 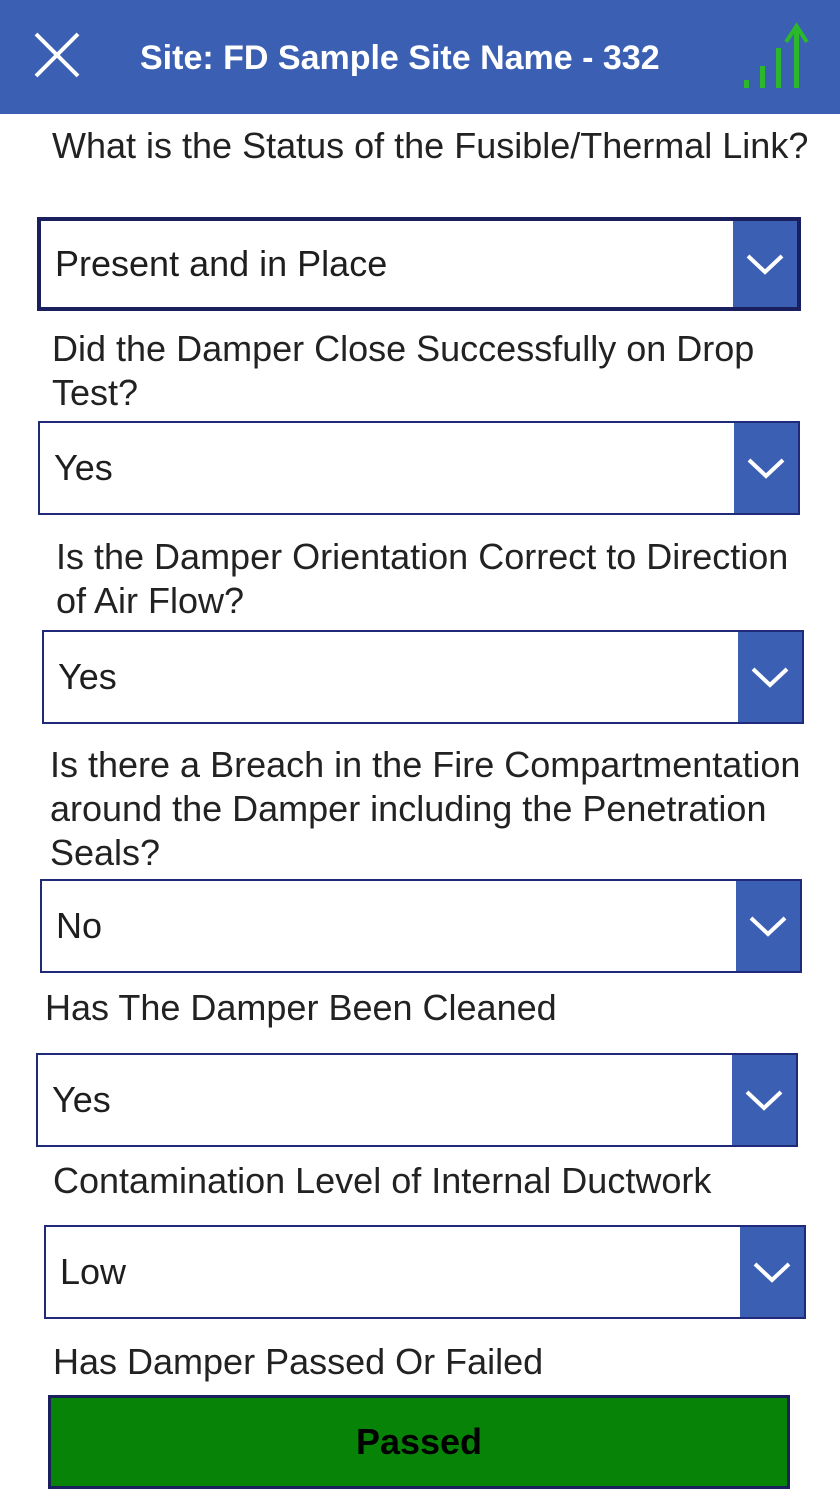 What do you see at coordinates (79, 925) in the screenshot?
I see `dropdown-value: No` at bounding box center [79, 925].